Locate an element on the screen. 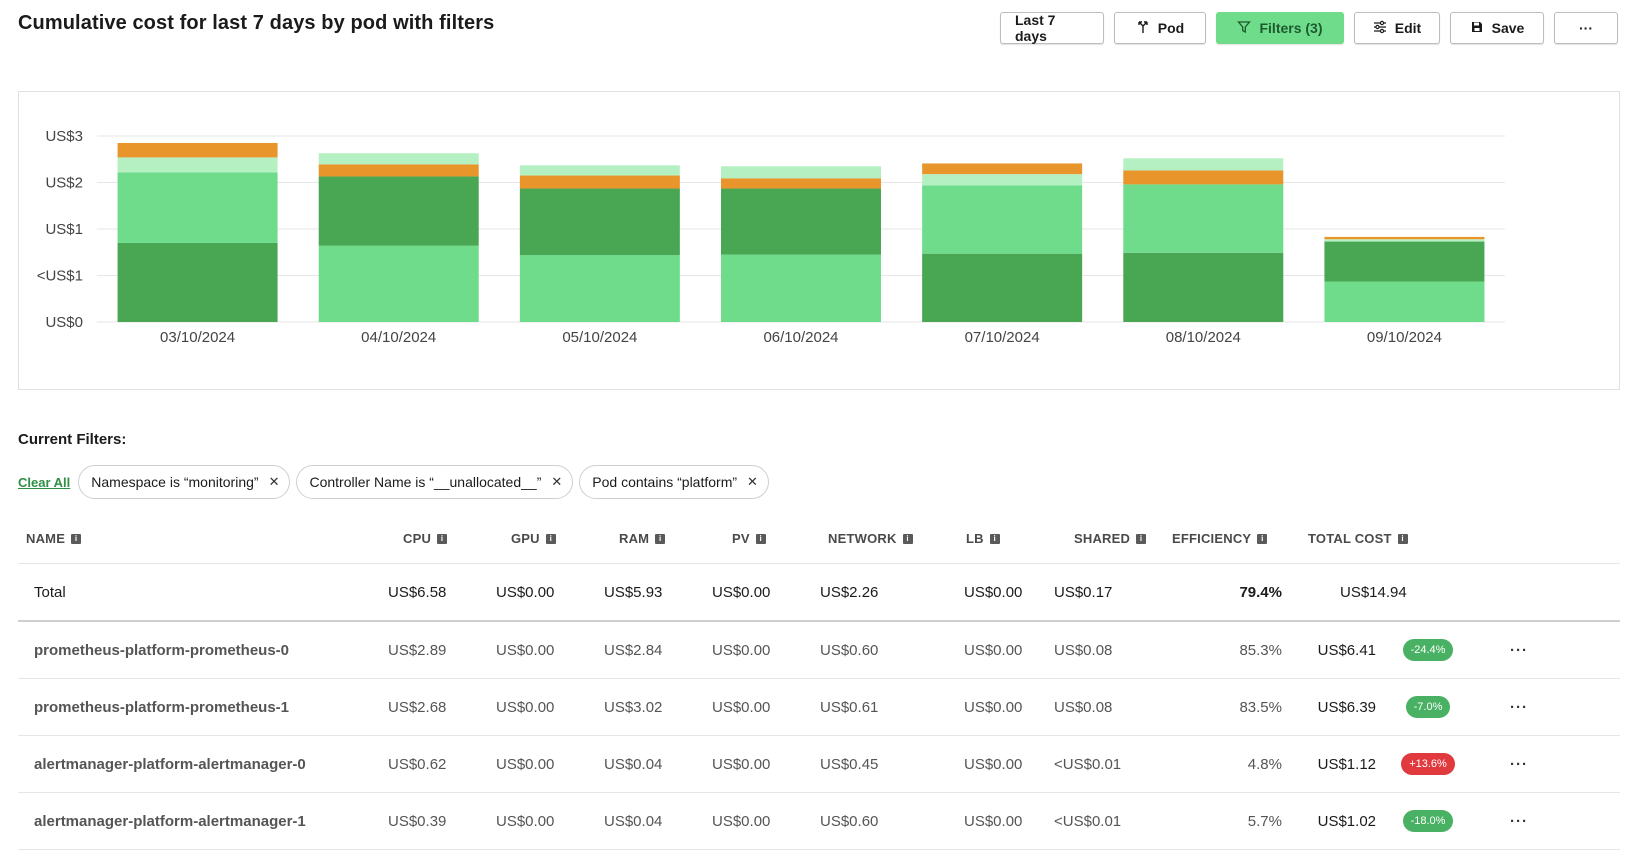 This screenshot has width=1636, height=852. column-header-total-cost: TOTAL COST i is located at coordinates (1381, 538).